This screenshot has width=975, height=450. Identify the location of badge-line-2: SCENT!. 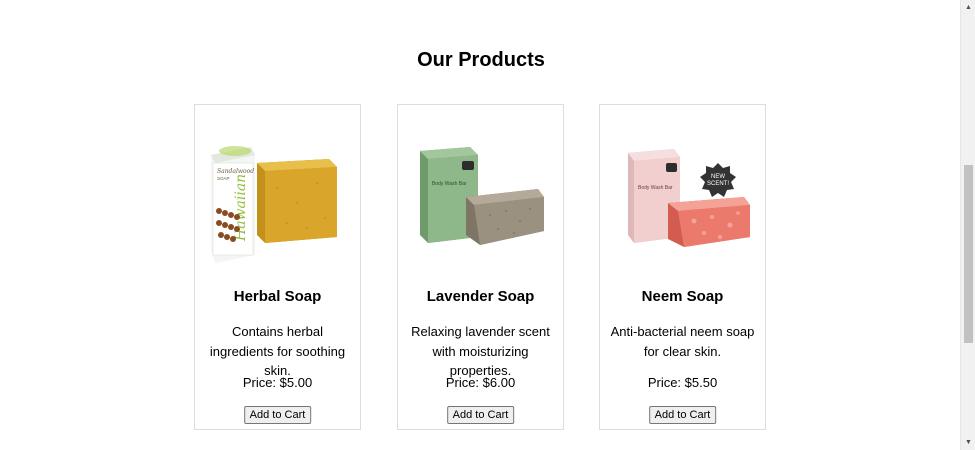
(718, 184).